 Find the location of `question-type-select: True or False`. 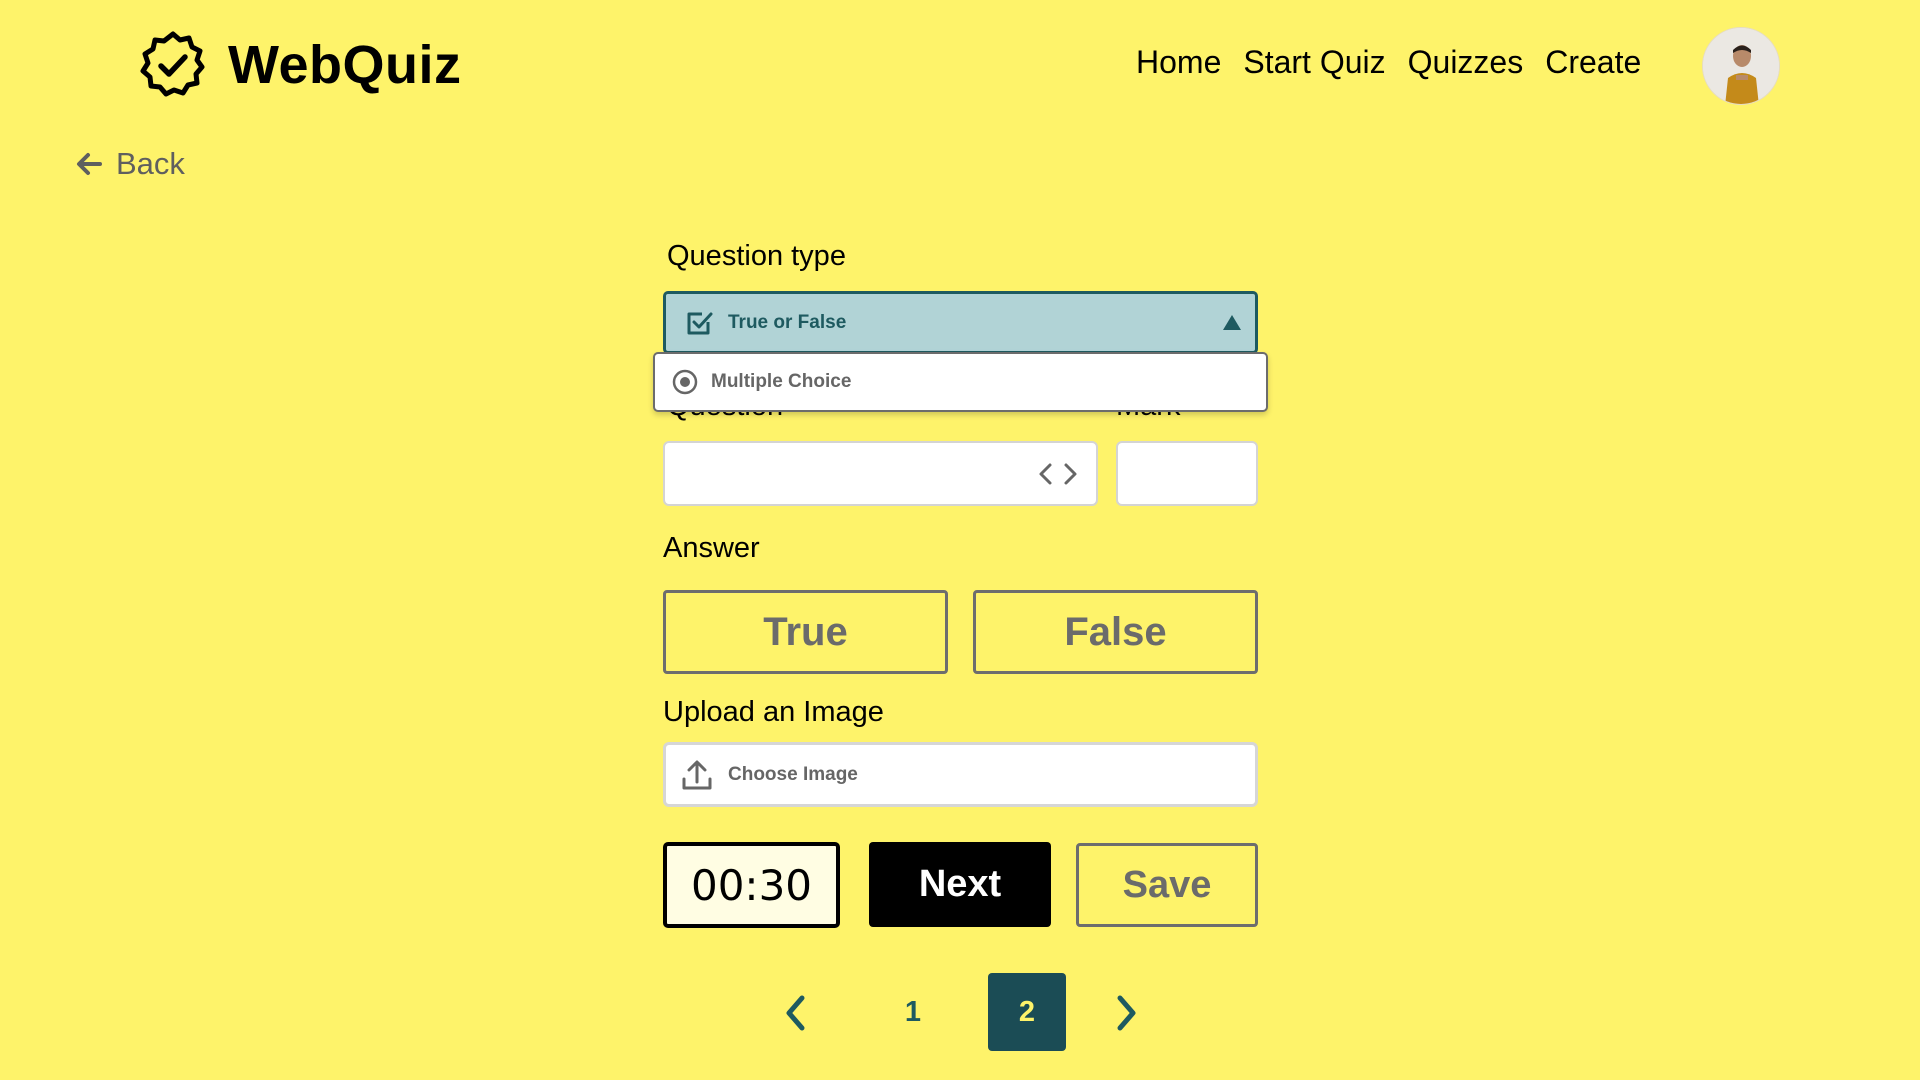

question-type-select: True or False is located at coordinates (960, 322).